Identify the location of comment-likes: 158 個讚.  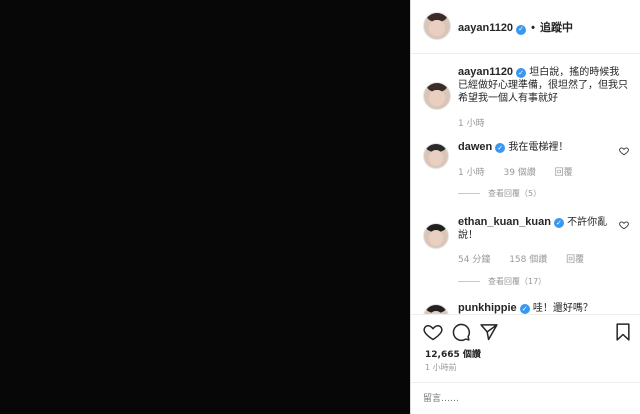
(528, 260).